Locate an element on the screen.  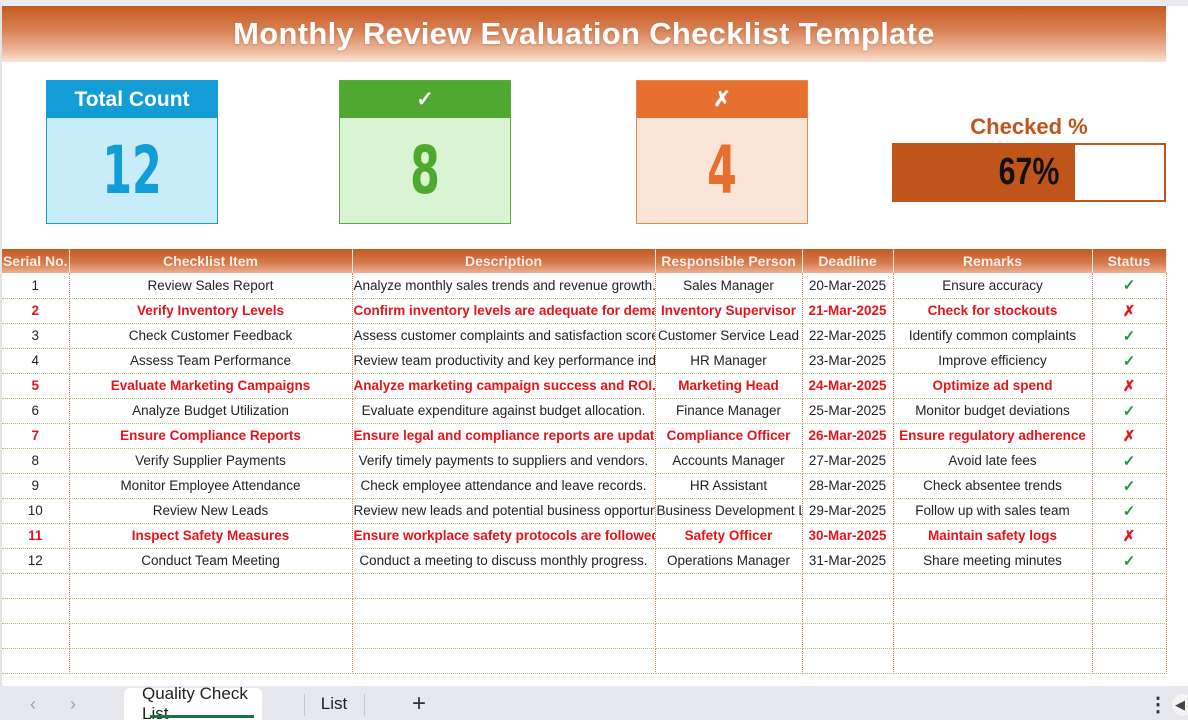
cell-remarks: Check absentee trends is located at coordinates (993, 486).